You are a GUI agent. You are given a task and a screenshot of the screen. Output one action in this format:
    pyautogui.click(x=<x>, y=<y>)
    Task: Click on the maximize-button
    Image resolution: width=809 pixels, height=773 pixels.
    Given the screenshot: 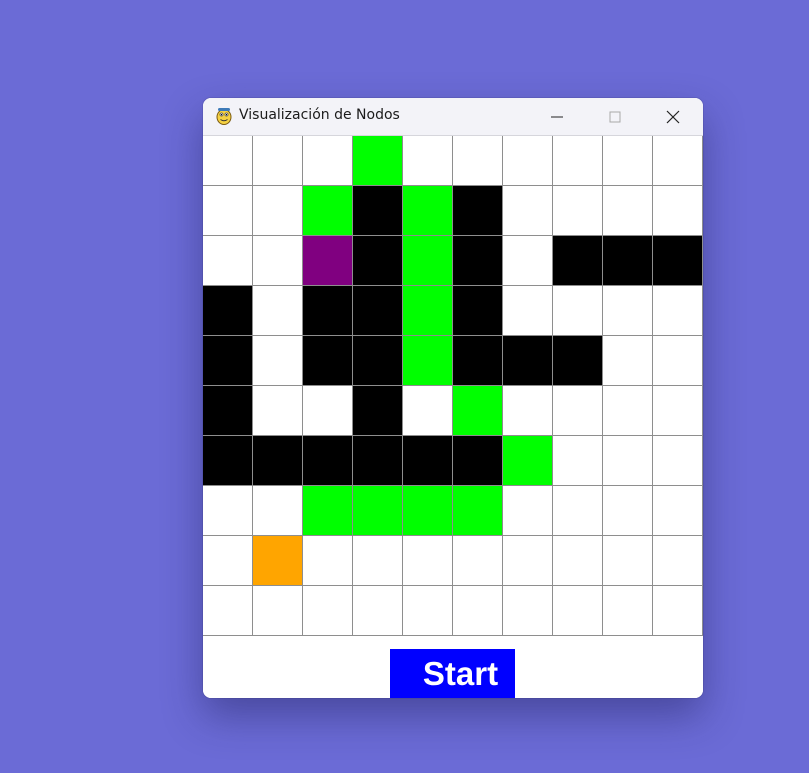 What is the action you would take?
    pyautogui.click(x=615, y=116)
    